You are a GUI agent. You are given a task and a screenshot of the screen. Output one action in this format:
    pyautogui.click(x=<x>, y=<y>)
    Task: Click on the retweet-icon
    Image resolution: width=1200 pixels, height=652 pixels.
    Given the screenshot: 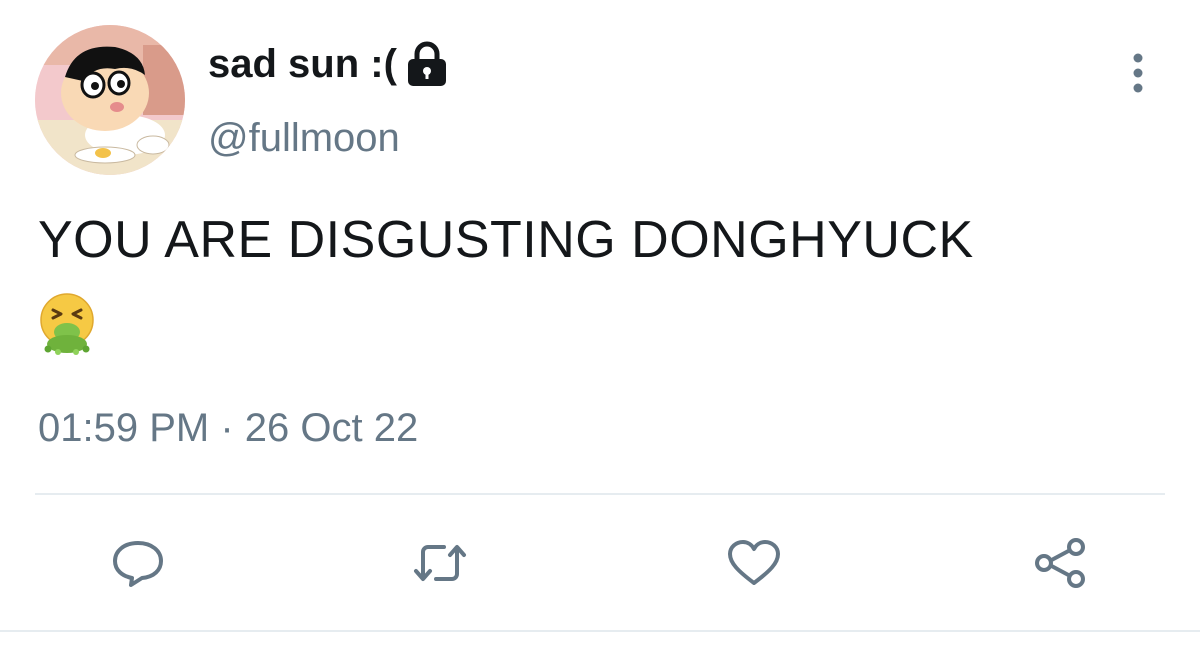 What is the action you would take?
    pyautogui.click(x=440, y=563)
    